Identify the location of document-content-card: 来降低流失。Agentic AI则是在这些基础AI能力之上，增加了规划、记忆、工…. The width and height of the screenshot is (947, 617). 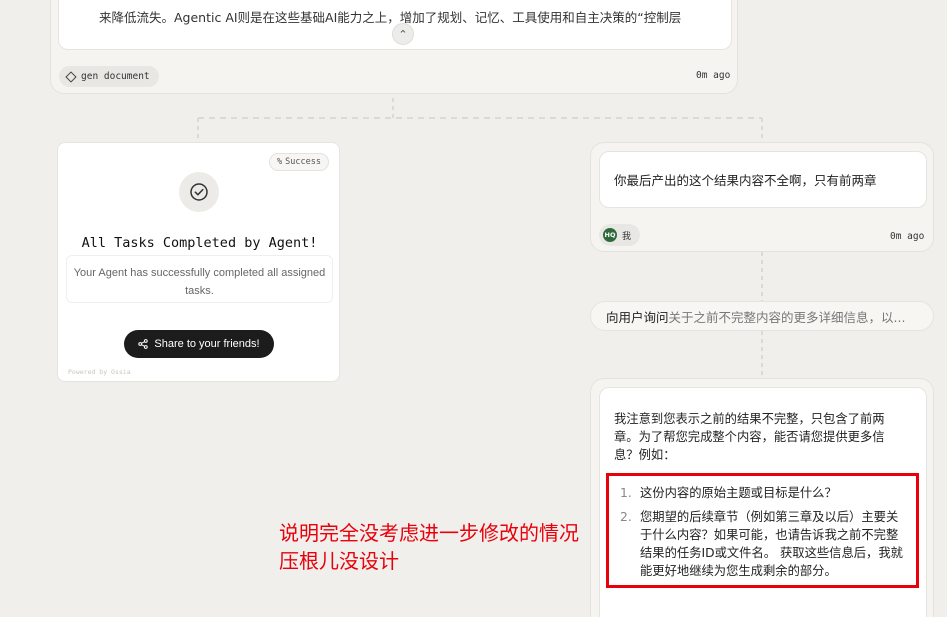
(395, 25).